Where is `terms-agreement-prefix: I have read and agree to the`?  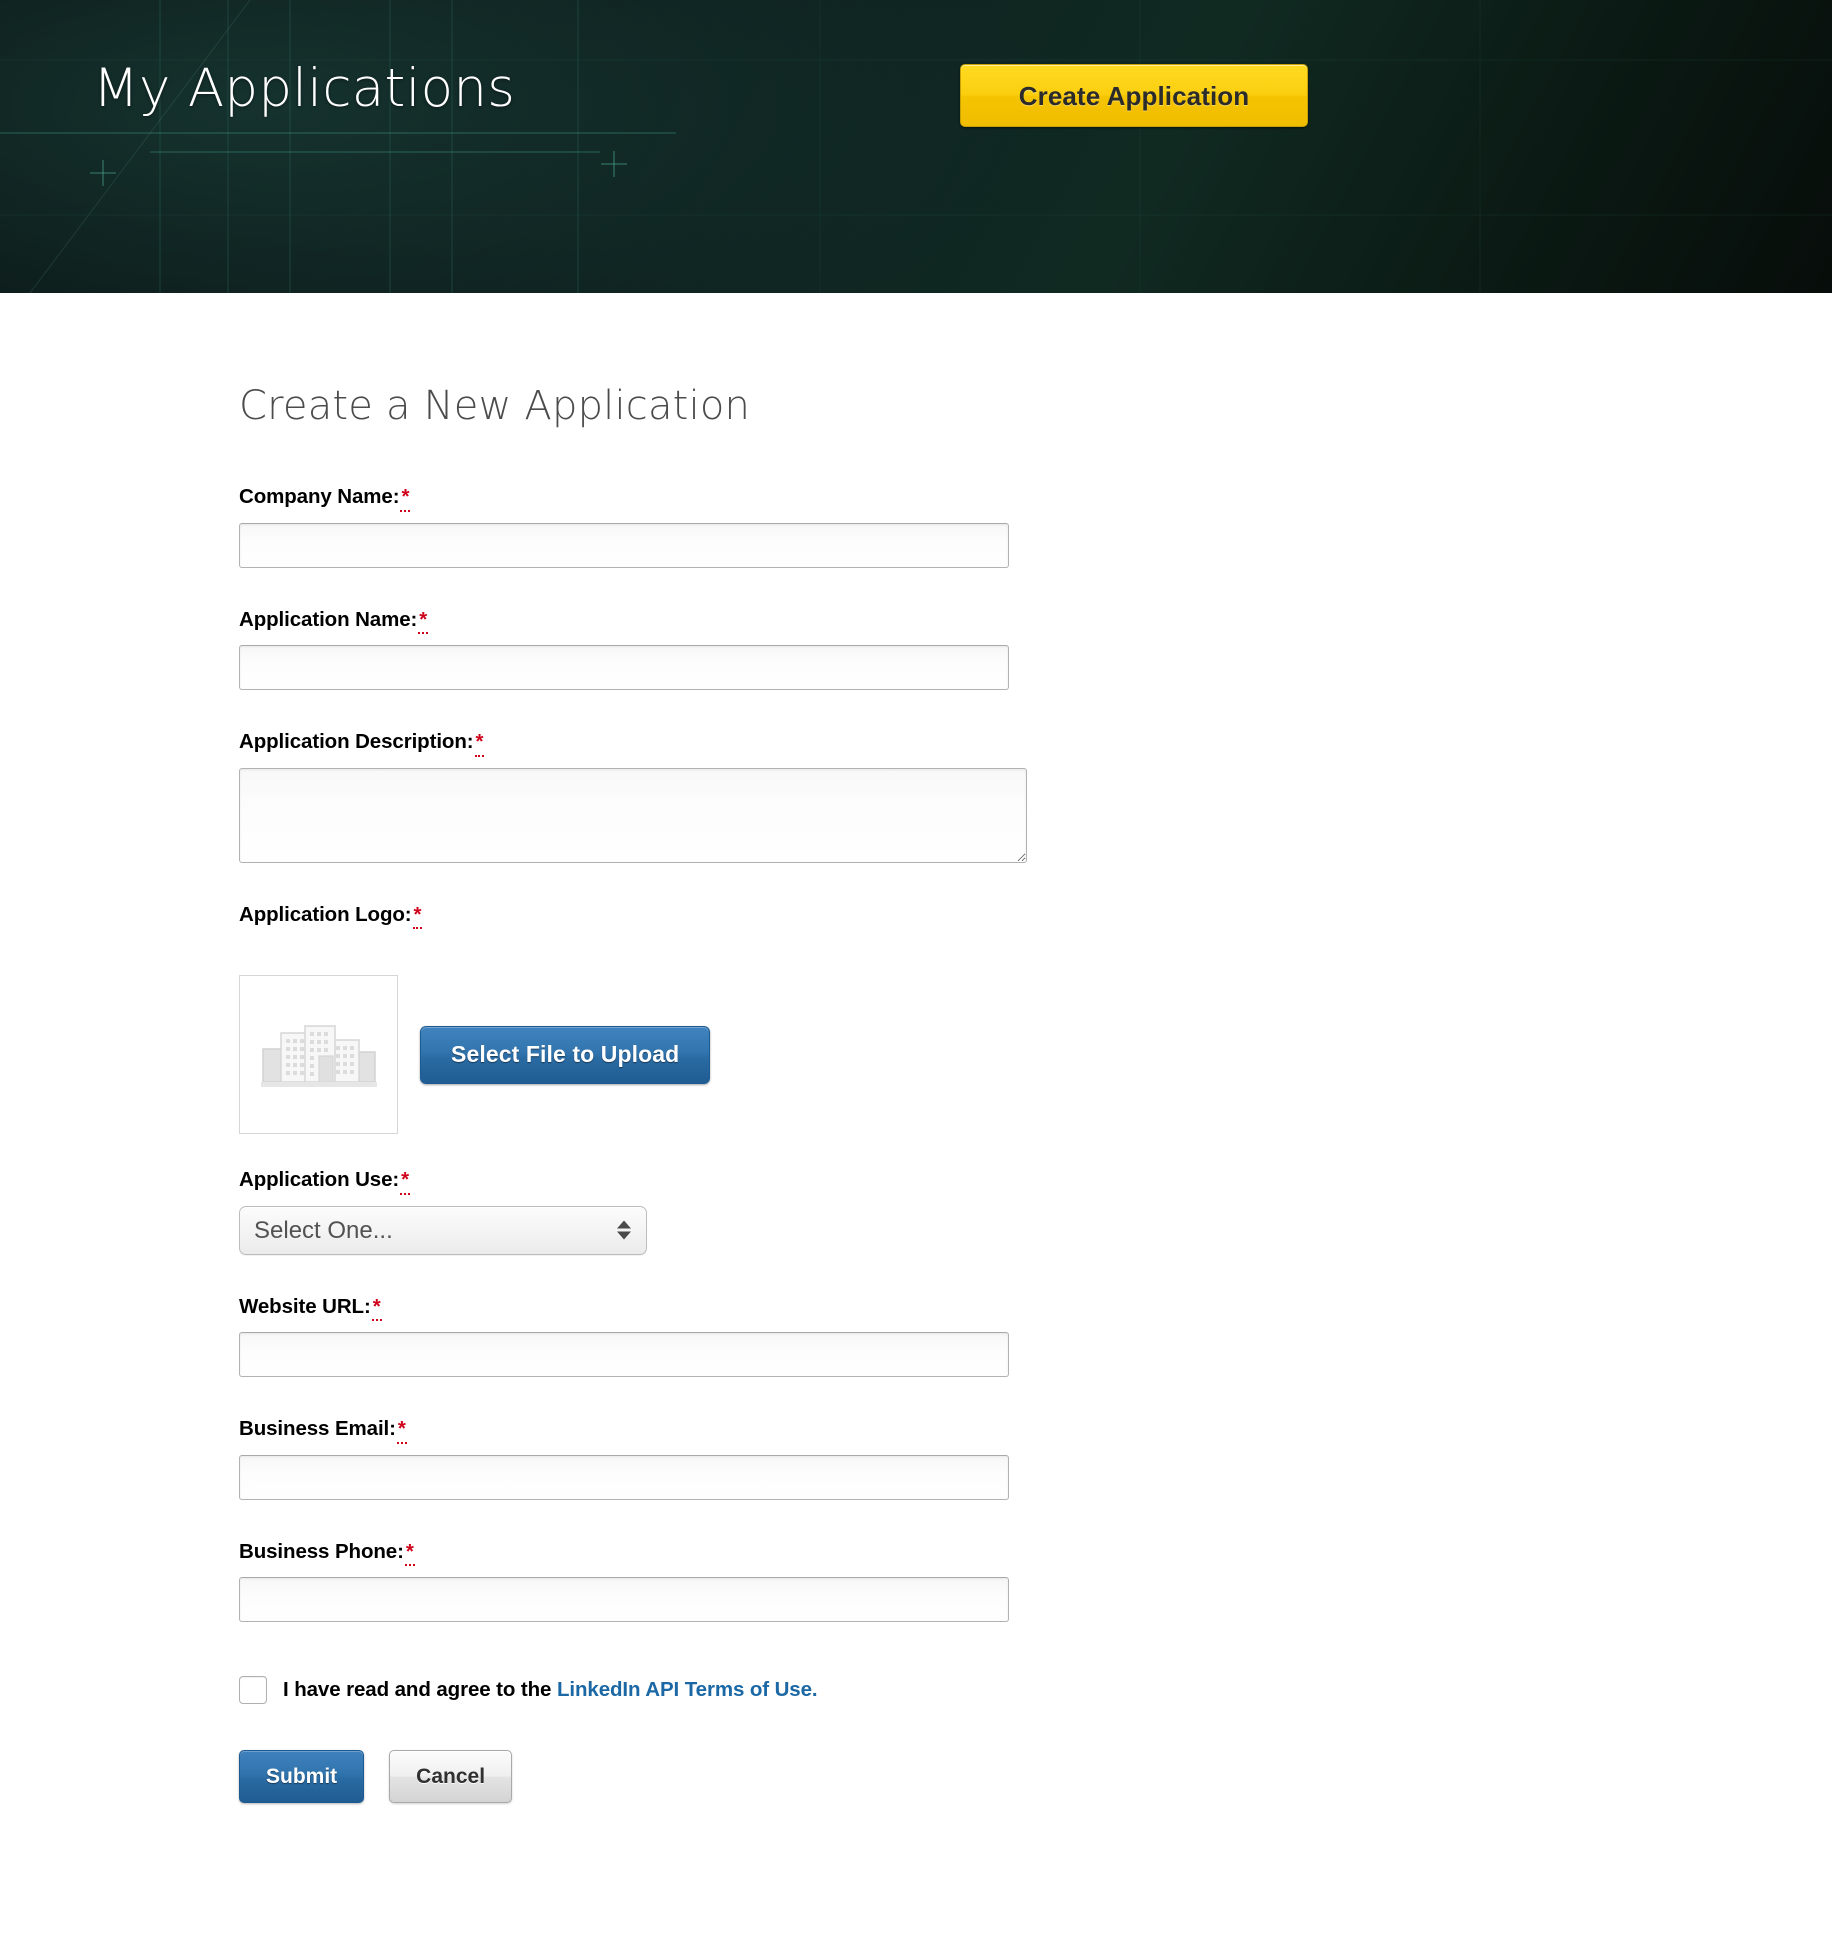 terms-agreement-prefix: I have read and agree to the is located at coordinates (420, 1689).